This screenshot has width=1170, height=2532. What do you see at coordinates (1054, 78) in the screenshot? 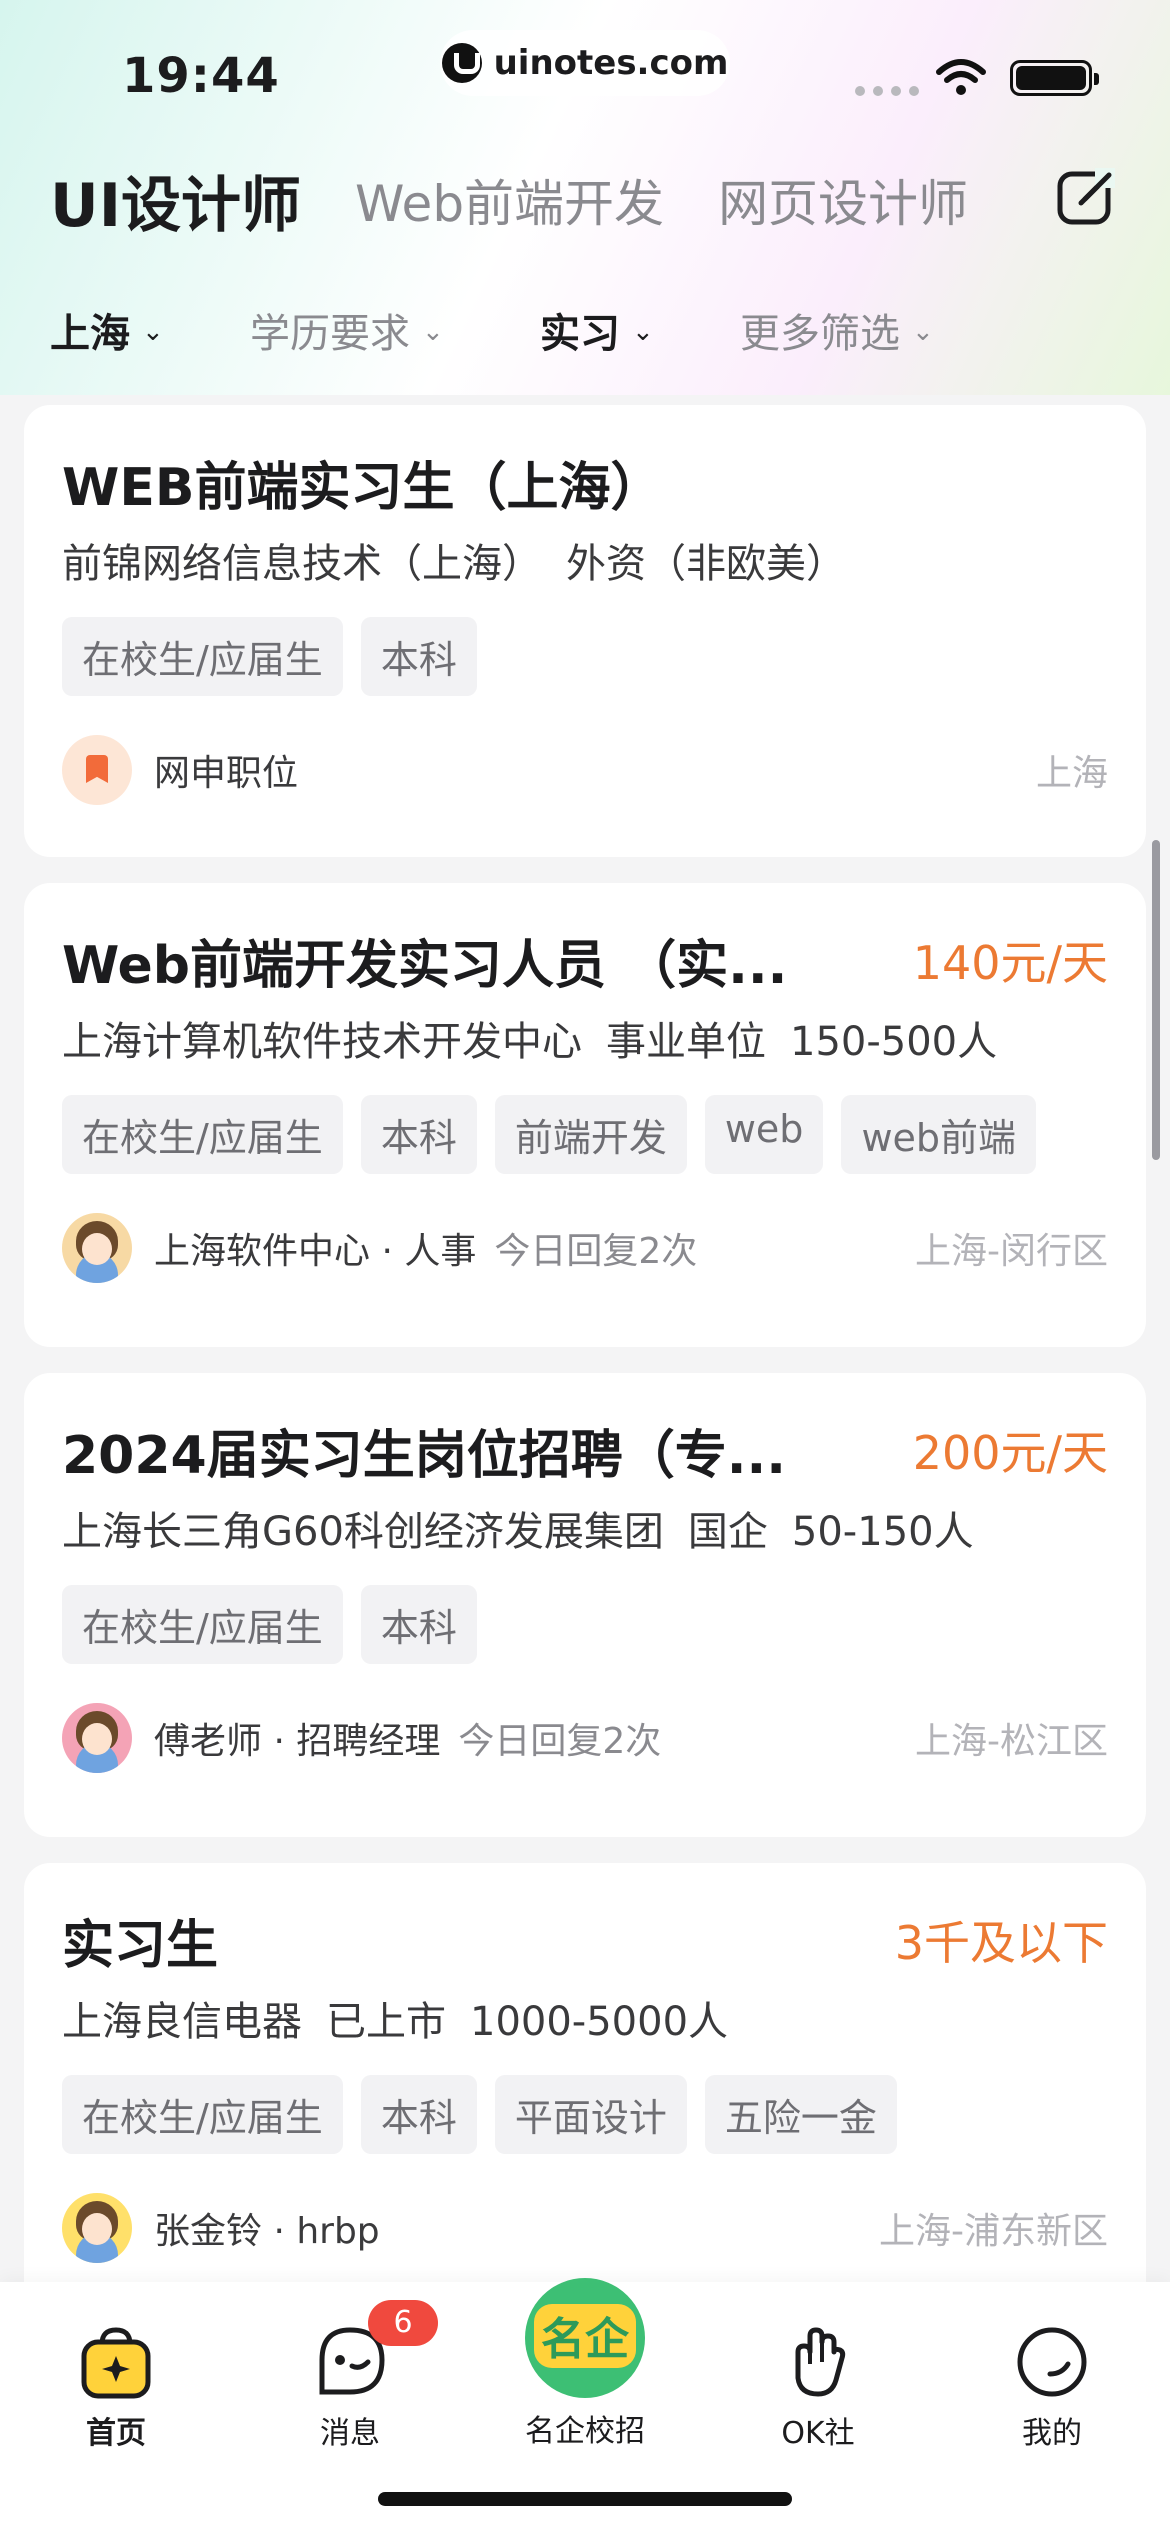
I see `battery-icon` at bounding box center [1054, 78].